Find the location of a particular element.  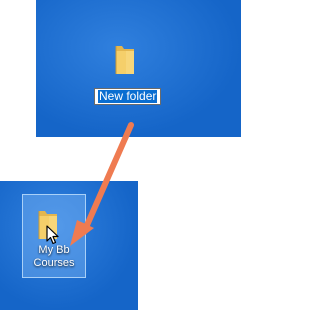

rename-field: New folder is located at coordinates (128, 96).